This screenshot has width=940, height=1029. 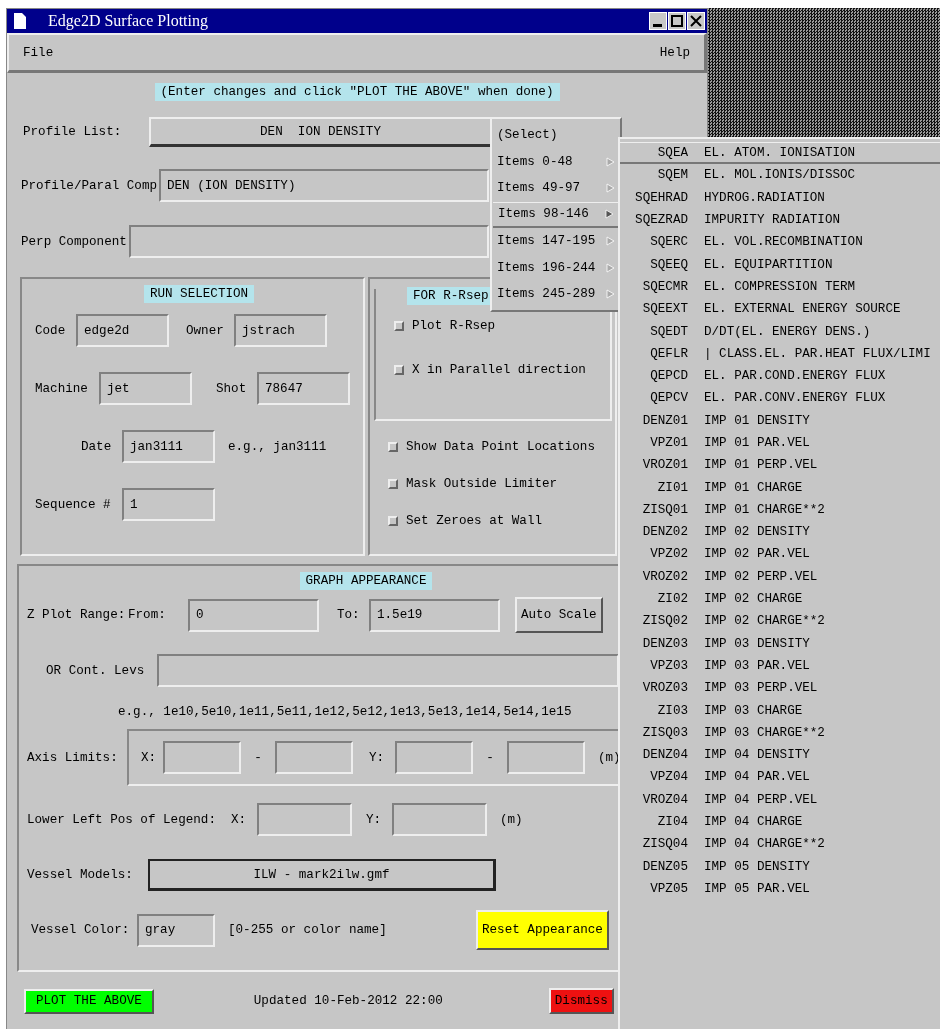 What do you see at coordinates (780, 264) in the screenshot?
I see `menu-item: SQEEQ EL. EQUIPARTITION` at bounding box center [780, 264].